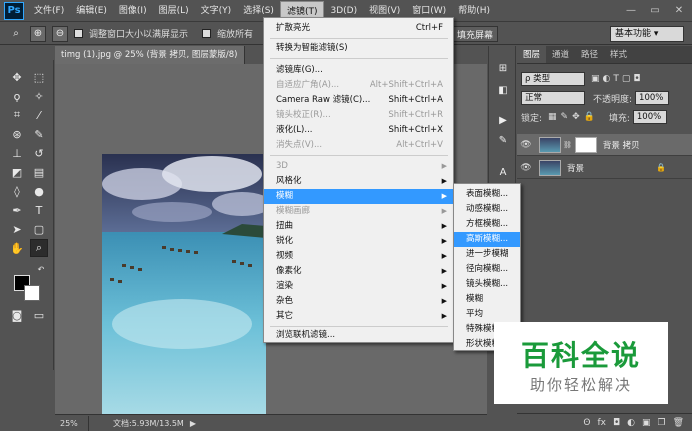 The image size is (692, 431). Describe the element at coordinates (358, 181) in the screenshot. I see `menu-item-stylize: 风格化 ▶` at that location.